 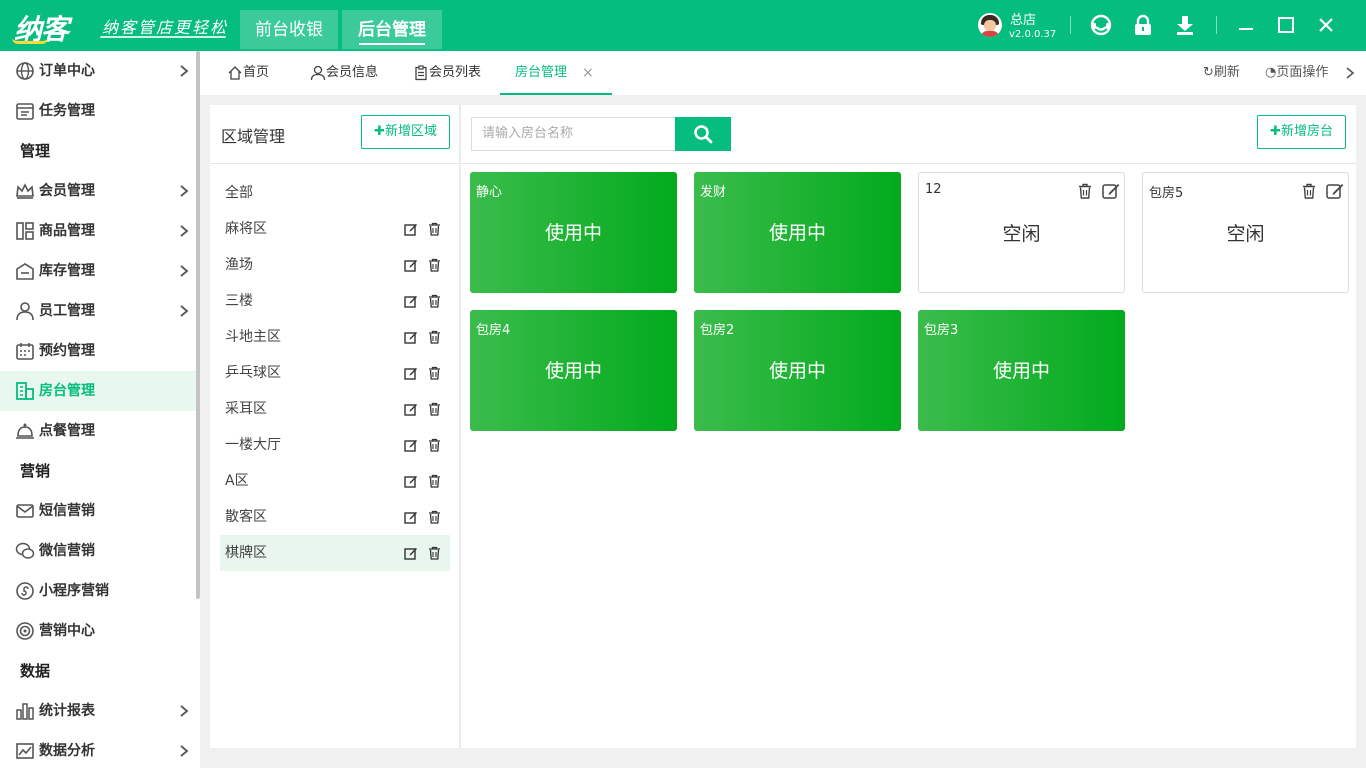 I want to click on area-item: 麻将区, so click(x=335, y=229).